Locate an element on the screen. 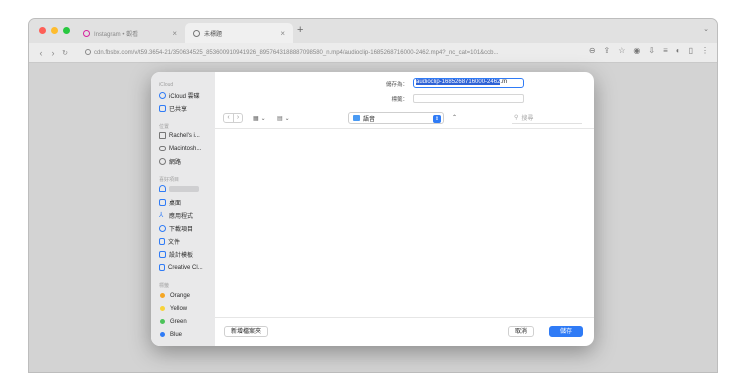  filename-selected-text: audioclip-1685268716000-2462 is located at coordinates (458, 82).